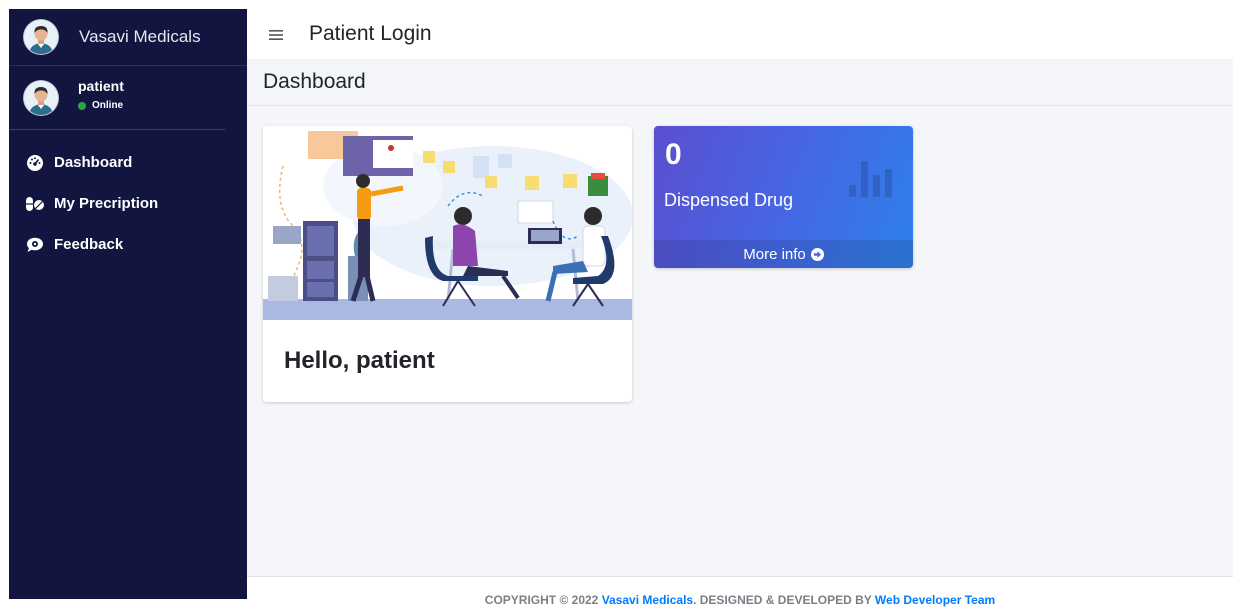 This screenshot has height=607, width=1233. I want to click on content-title: Dashboard, so click(314, 81).